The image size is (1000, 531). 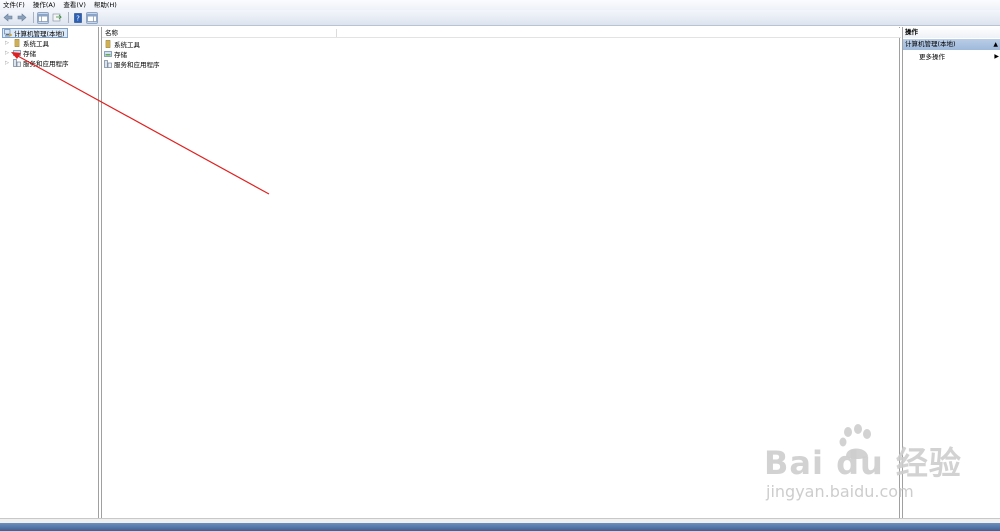 I want to click on list-item-label: 服务和应用程序, so click(x=137, y=65).